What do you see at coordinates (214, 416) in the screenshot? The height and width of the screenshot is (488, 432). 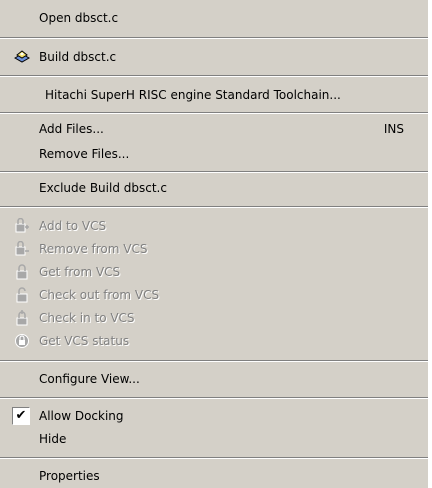 I see `menu-item-allow-docking: ✔ Allow Docking` at bounding box center [214, 416].